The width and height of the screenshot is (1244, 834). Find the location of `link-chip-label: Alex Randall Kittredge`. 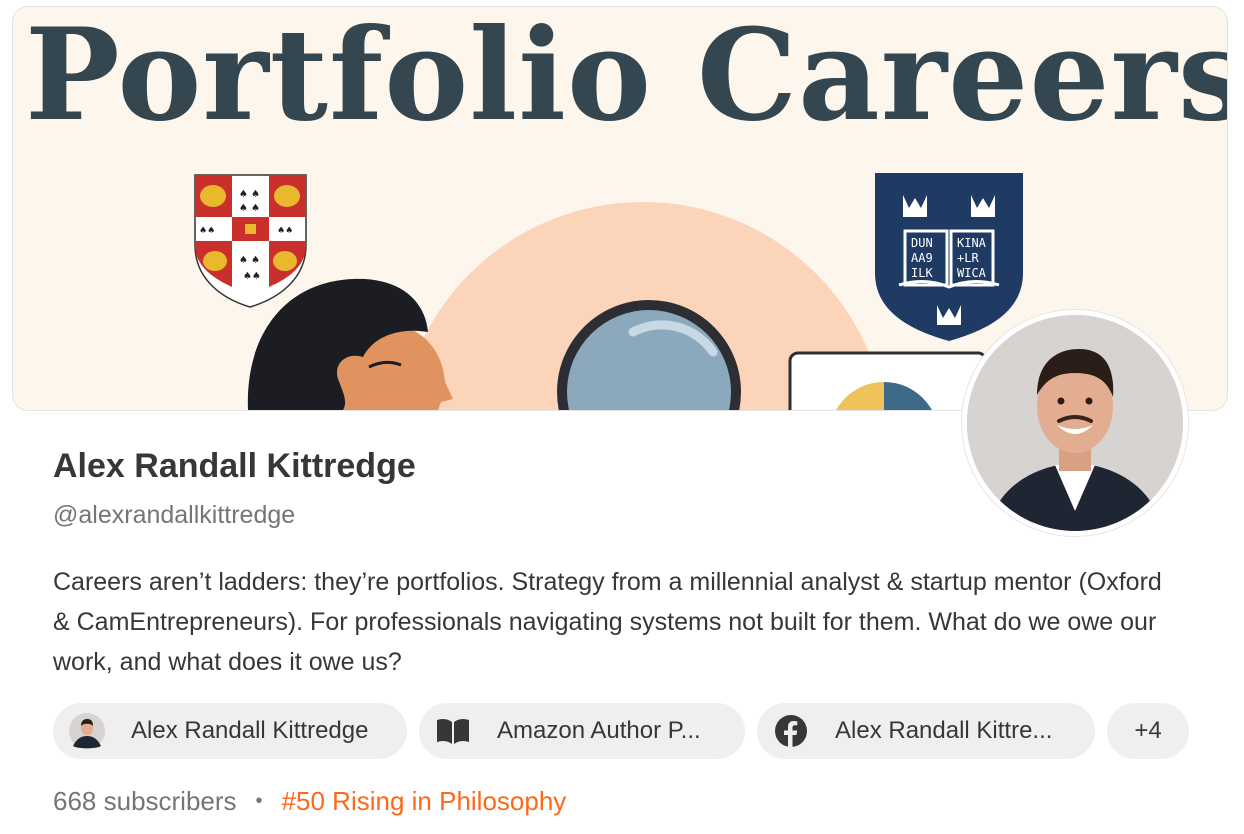

link-chip-label: Alex Randall Kittredge is located at coordinates (250, 730).